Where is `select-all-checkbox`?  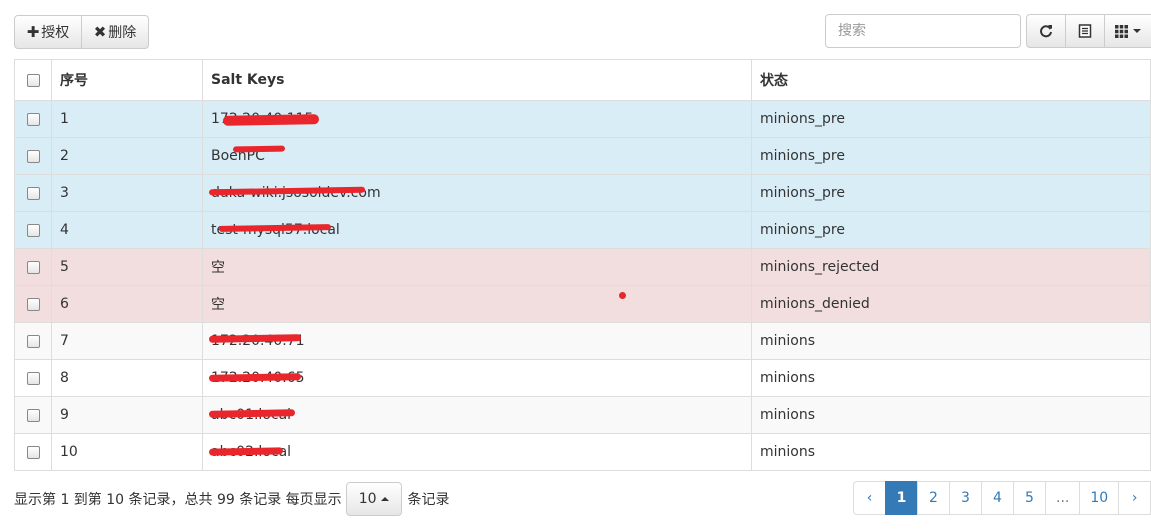 select-all-checkbox is located at coordinates (33, 80).